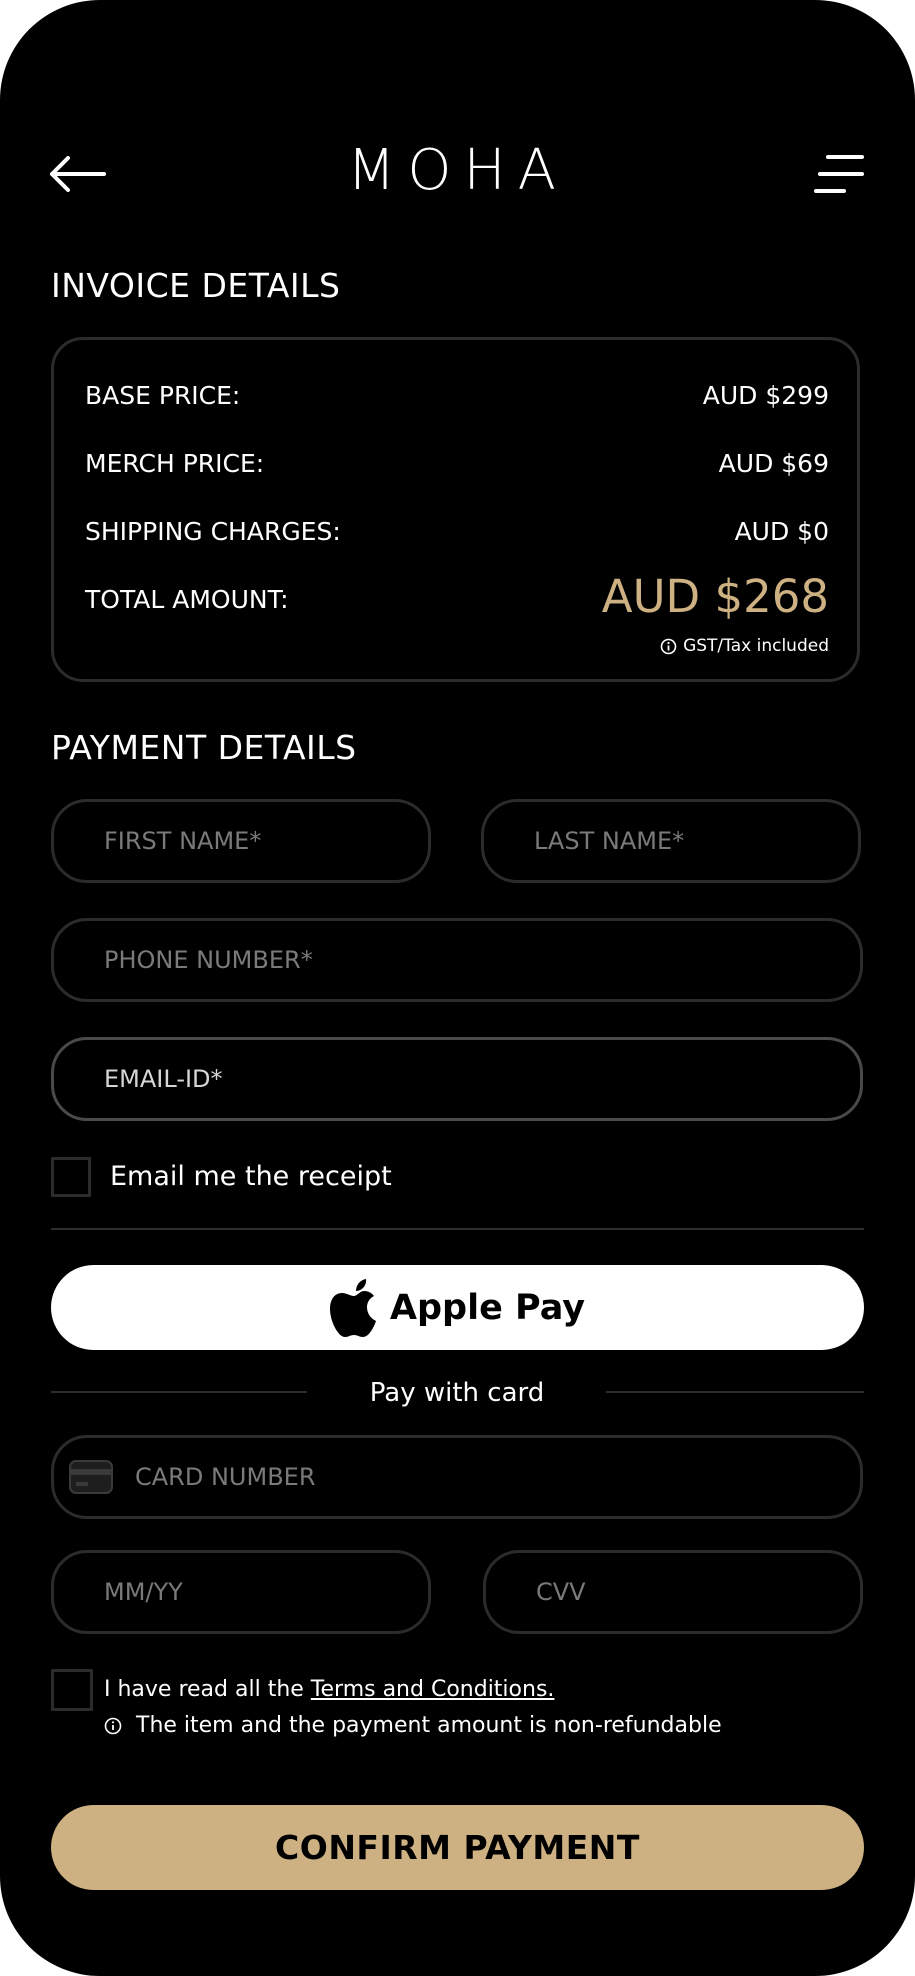 The height and width of the screenshot is (1976, 915). I want to click on credit-card-icon, so click(91, 1477).